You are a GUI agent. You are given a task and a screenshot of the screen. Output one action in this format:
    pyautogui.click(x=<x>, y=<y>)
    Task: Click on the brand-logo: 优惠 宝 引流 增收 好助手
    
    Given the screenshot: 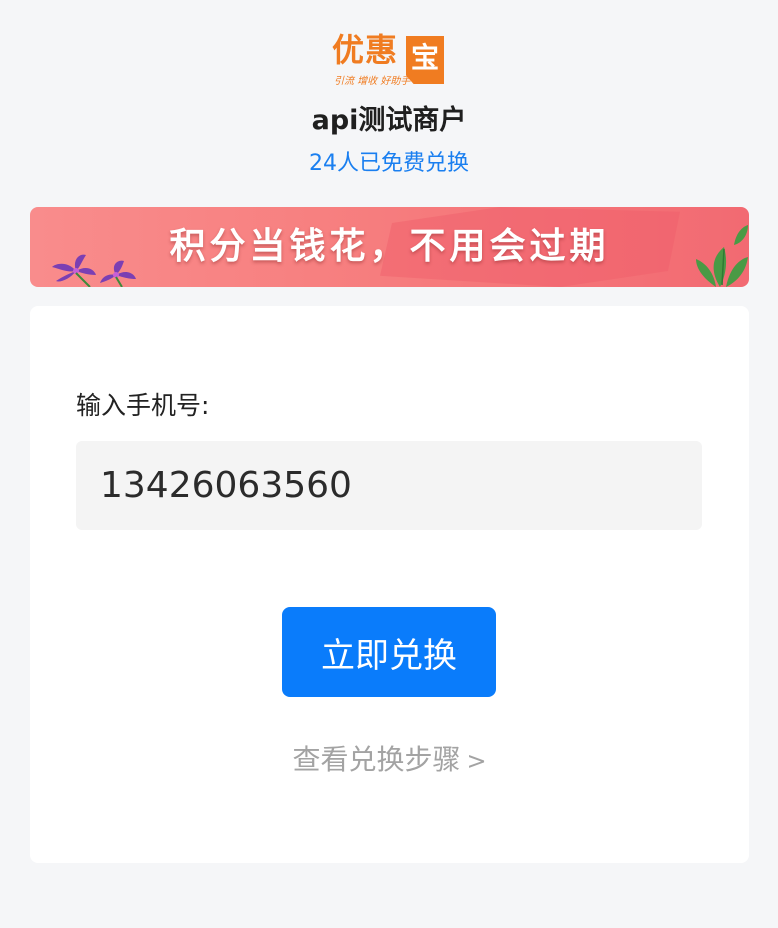 What is the action you would take?
    pyautogui.click(x=389, y=59)
    